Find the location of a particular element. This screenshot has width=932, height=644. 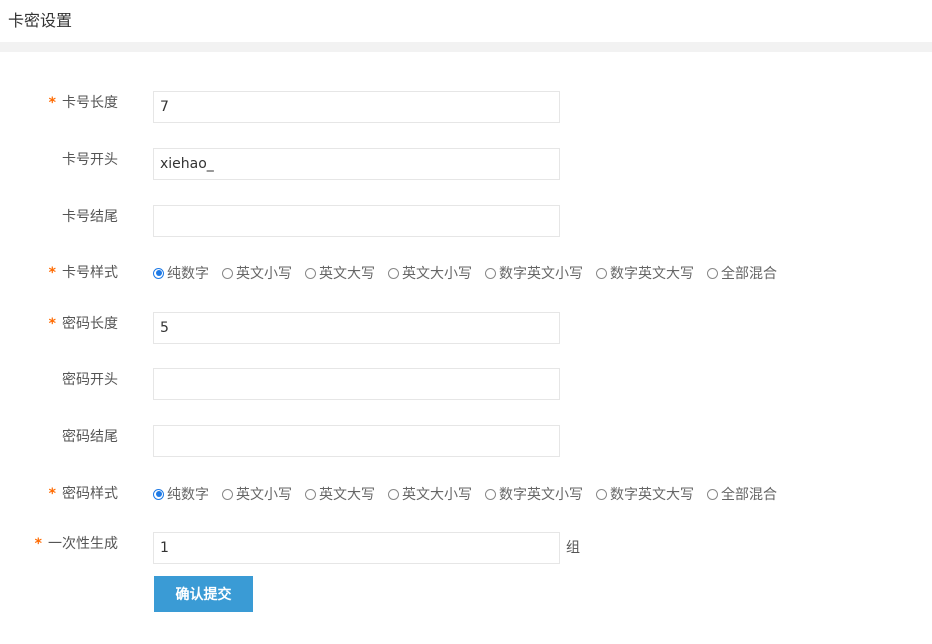

card-style-option: 英文大小写 is located at coordinates (430, 273).